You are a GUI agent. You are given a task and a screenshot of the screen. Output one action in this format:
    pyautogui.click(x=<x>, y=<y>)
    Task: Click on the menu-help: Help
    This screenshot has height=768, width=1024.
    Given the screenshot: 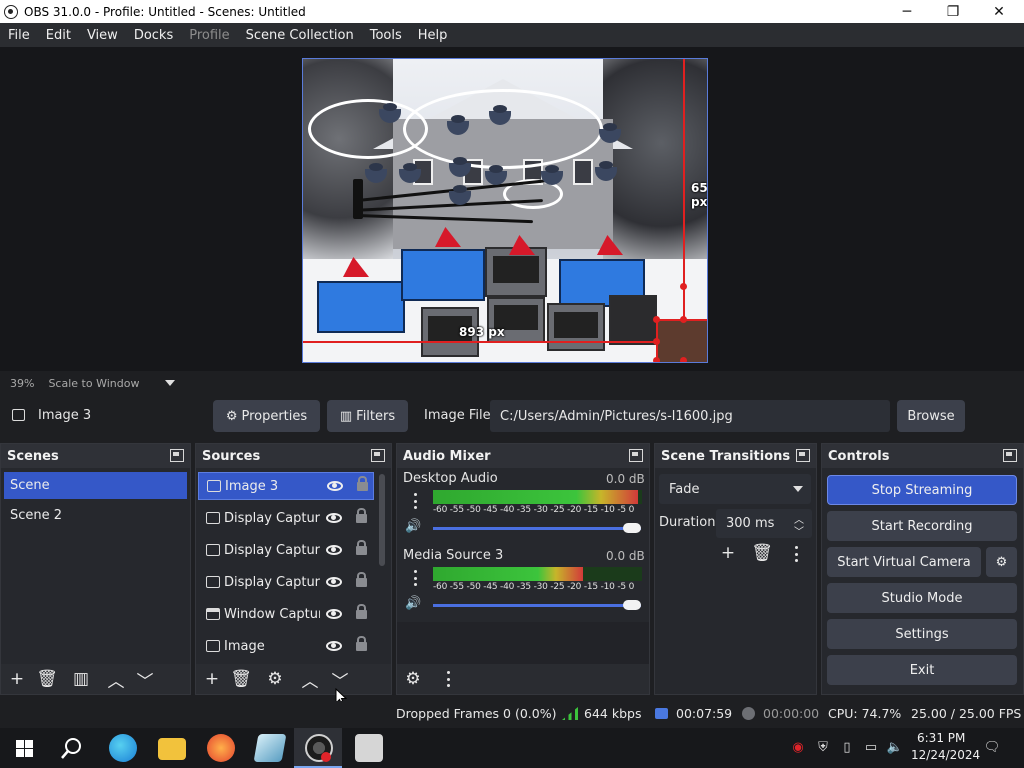 What is the action you would take?
    pyautogui.click(x=433, y=35)
    